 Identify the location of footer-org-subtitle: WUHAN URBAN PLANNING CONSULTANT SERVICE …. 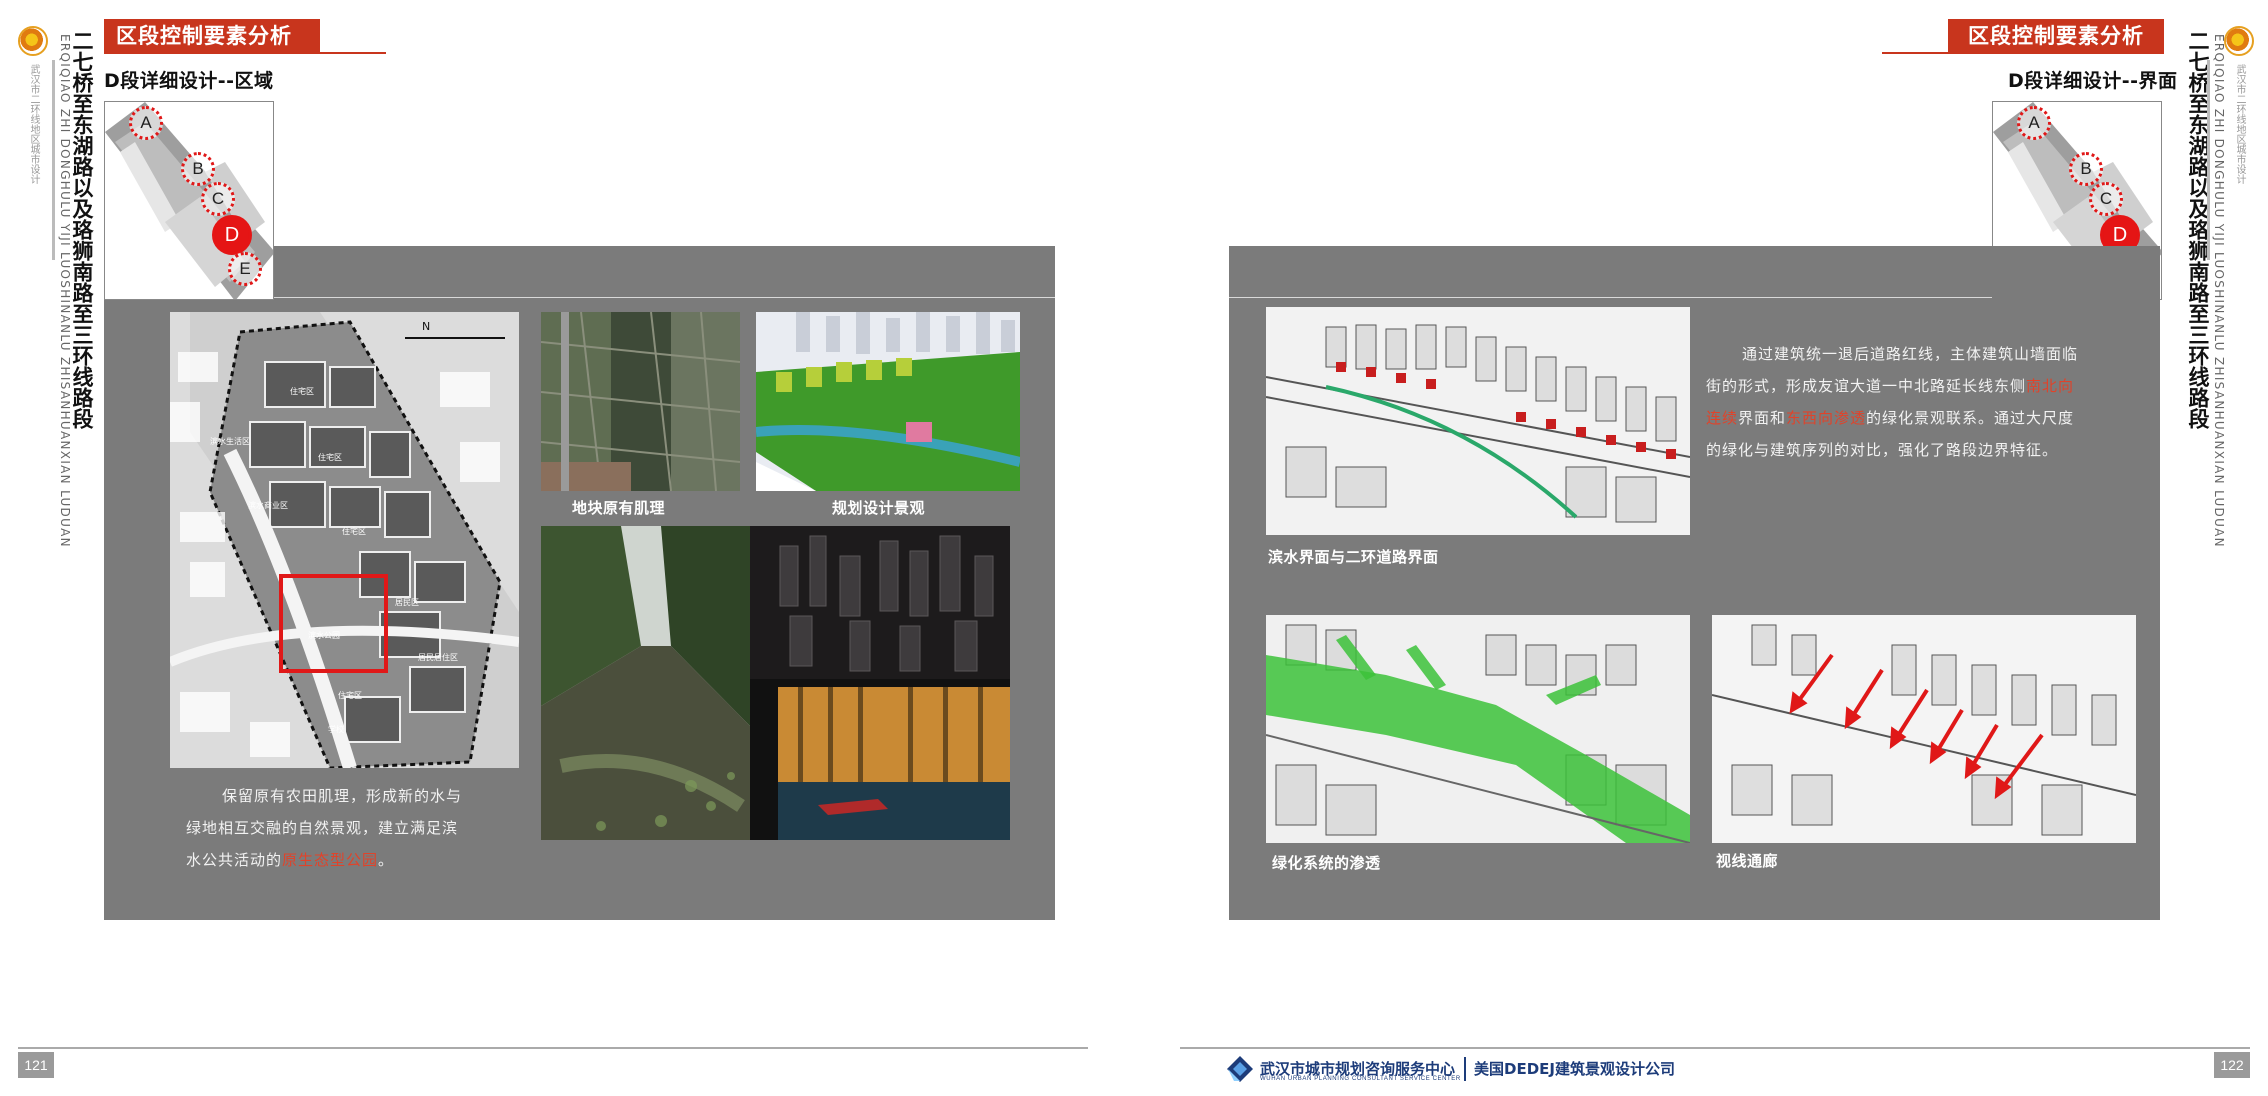
(1360, 1079).